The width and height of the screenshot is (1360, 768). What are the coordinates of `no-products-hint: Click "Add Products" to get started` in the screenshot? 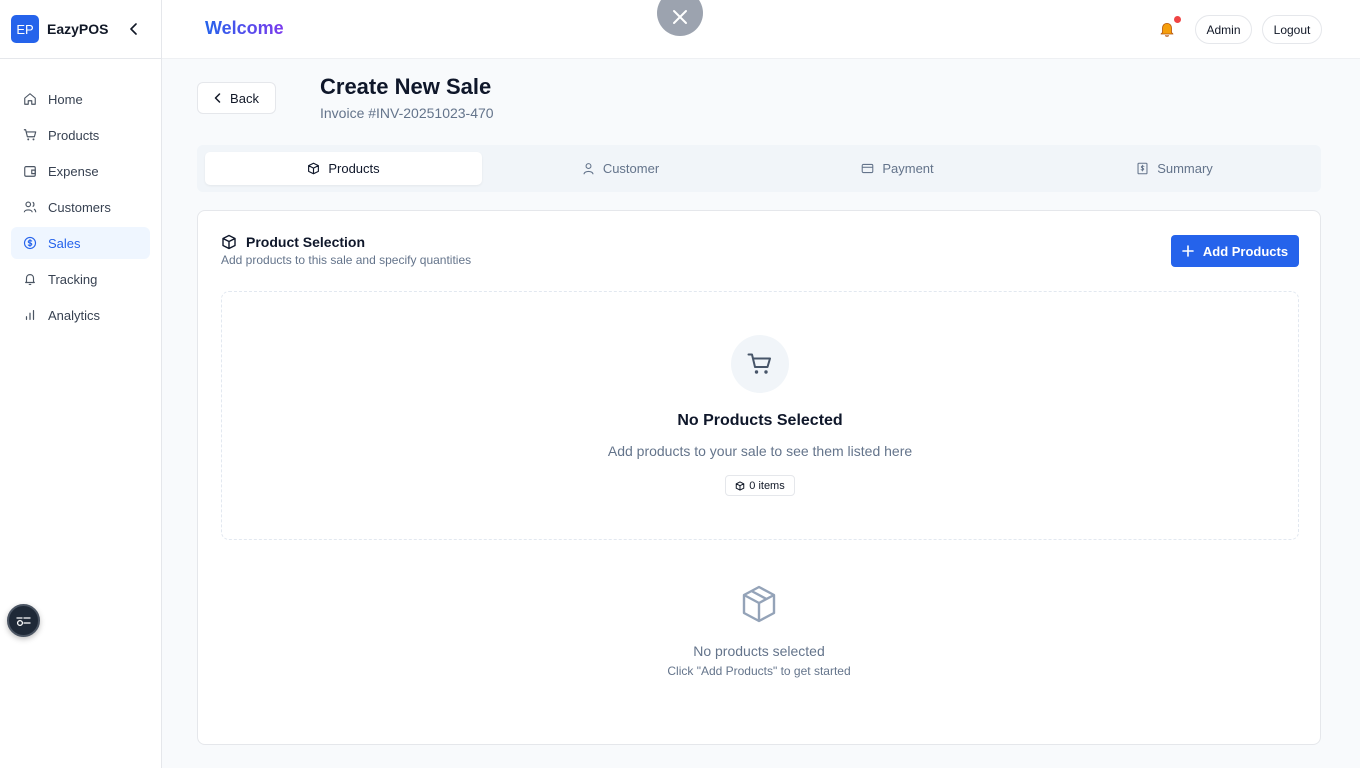 It's located at (759, 671).